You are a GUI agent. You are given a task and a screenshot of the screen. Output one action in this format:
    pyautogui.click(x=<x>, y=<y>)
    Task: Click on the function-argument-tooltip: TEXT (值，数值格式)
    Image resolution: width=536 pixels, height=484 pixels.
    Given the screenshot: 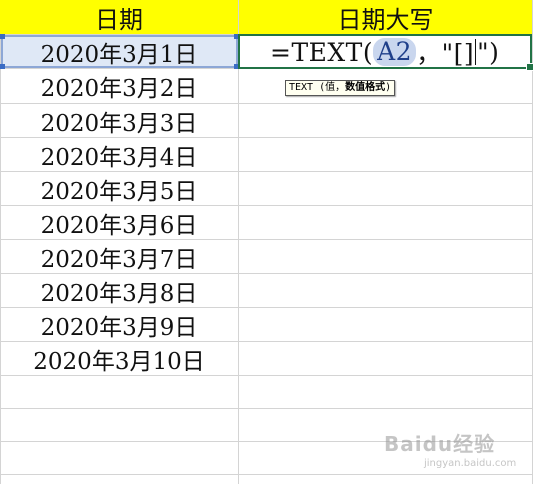 What is the action you would take?
    pyautogui.click(x=340, y=88)
    